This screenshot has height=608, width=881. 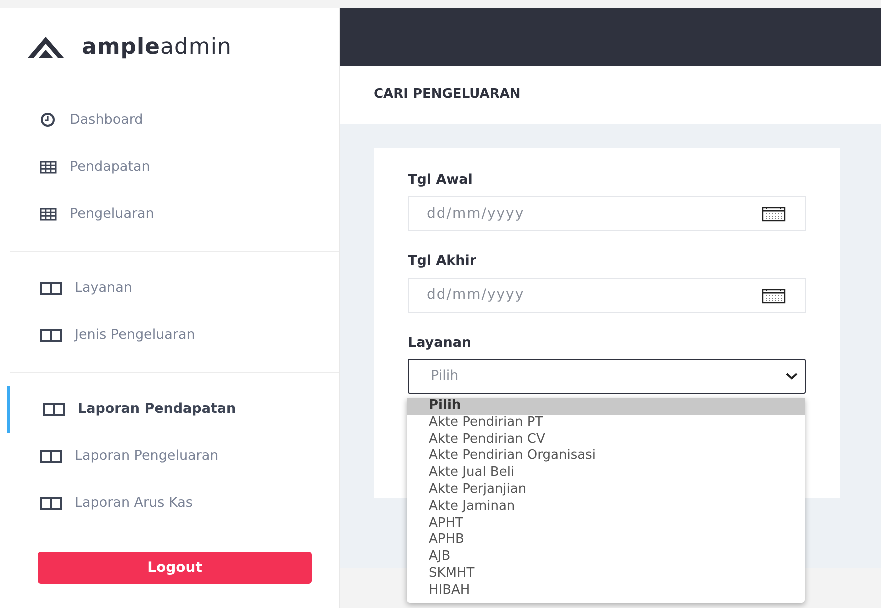 What do you see at coordinates (606, 406) in the screenshot?
I see `dropdown-option: Pilih` at bounding box center [606, 406].